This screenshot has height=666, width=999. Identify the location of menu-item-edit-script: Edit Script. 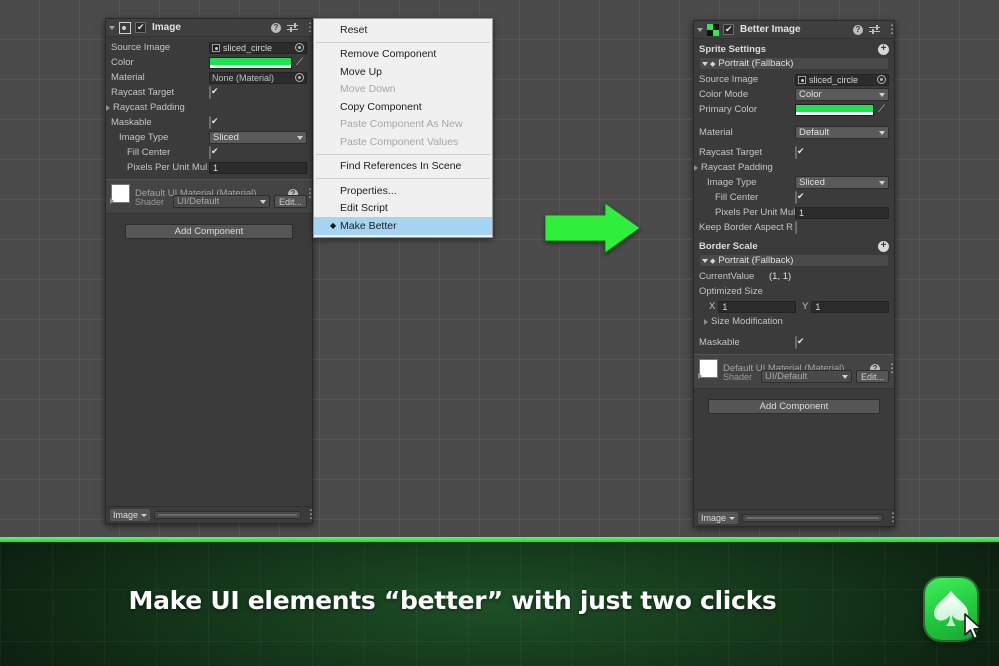
(403, 209).